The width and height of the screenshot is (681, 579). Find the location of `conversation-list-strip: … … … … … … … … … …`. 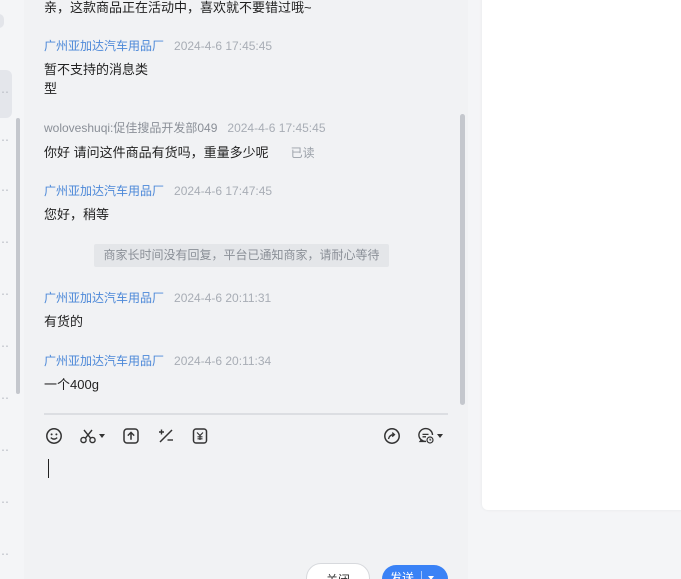

conversation-list-strip: … … … … … … … … … … is located at coordinates (12, 289).